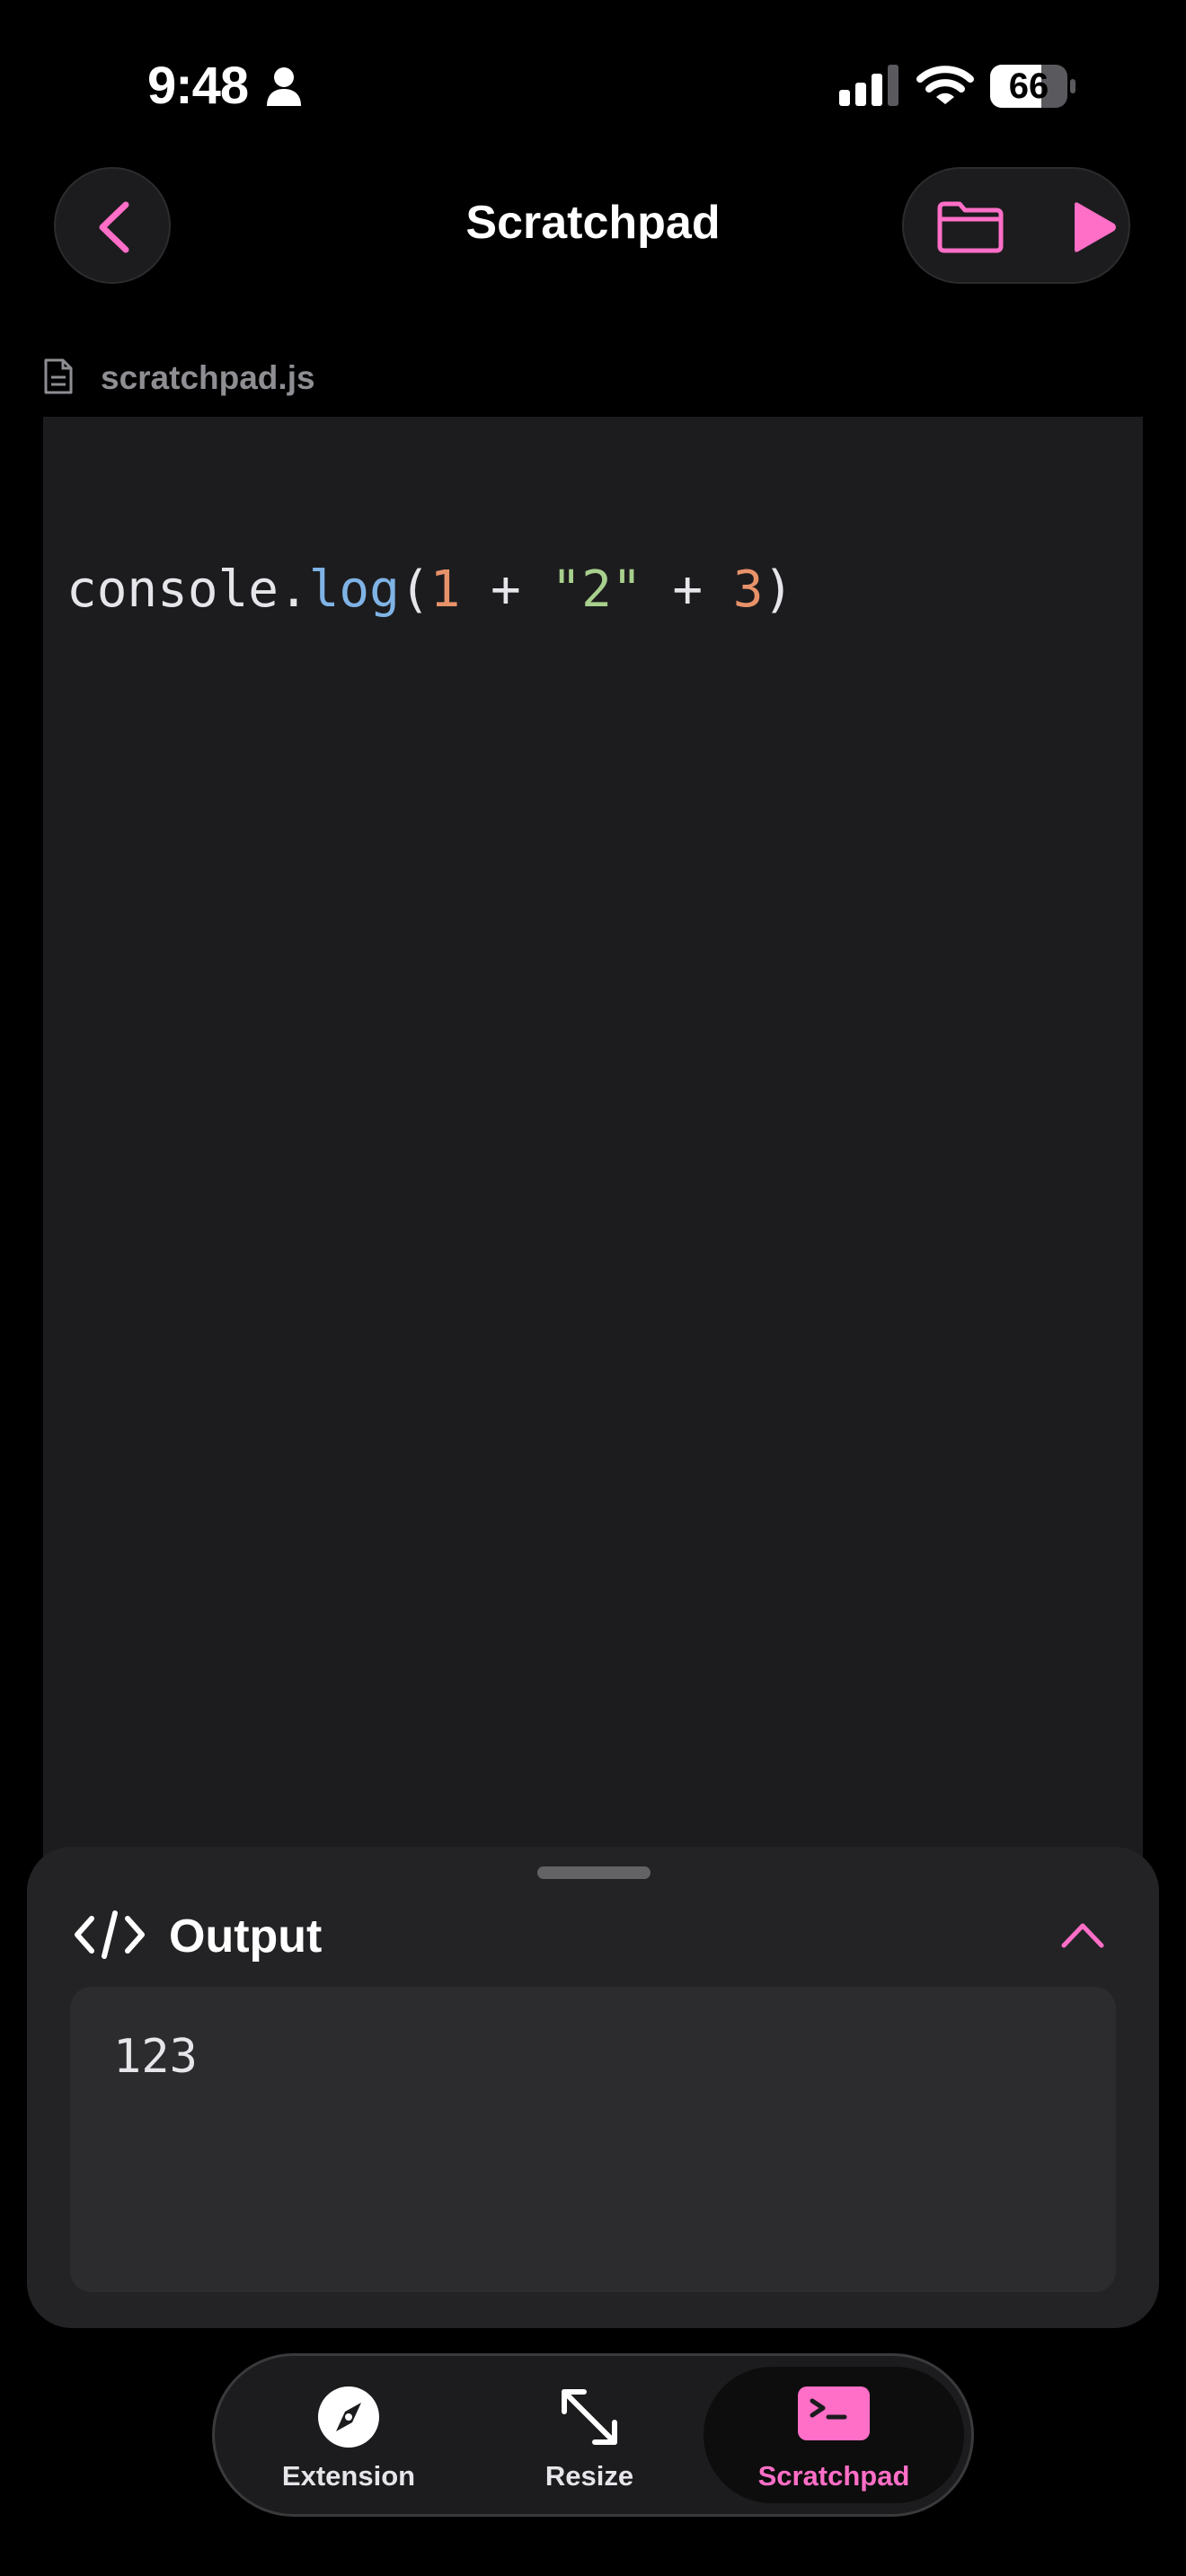 The width and height of the screenshot is (1186, 2576). I want to click on tab-label: Extension, so click(348, 2476).